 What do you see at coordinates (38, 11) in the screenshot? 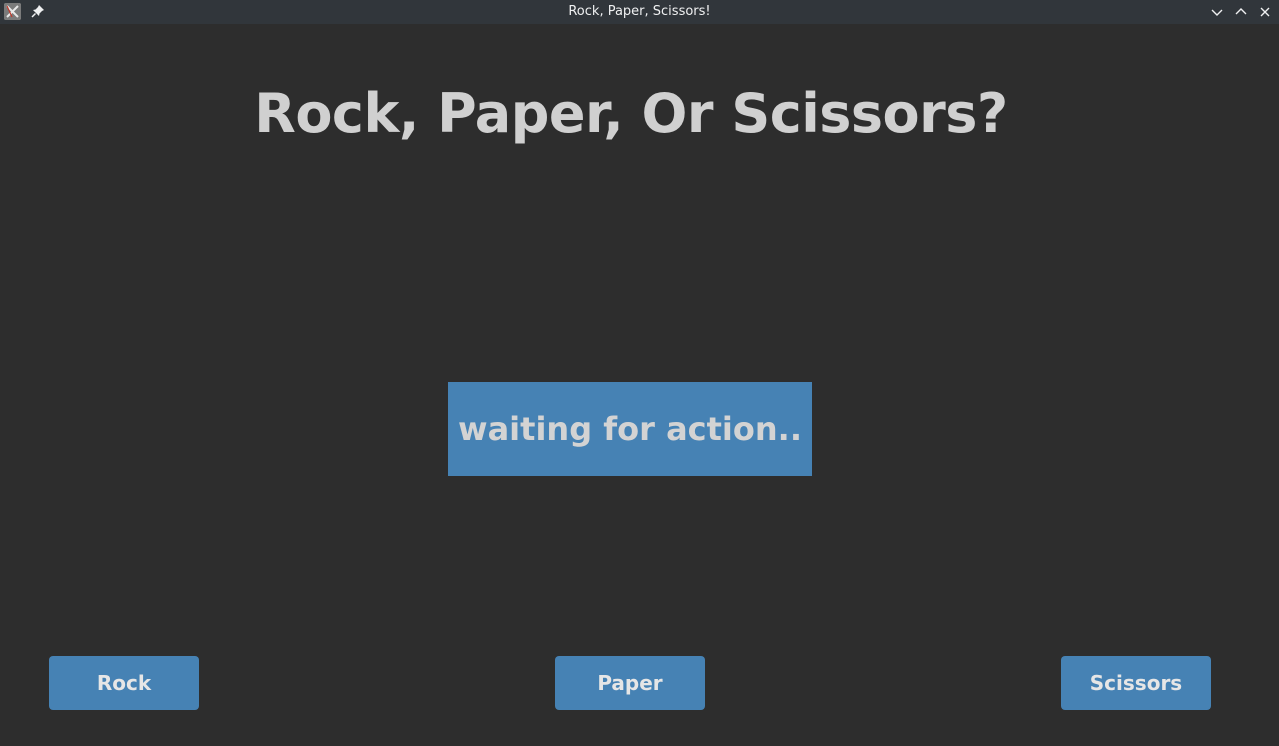
I see `pin-icon` at bounding box center [38, 11].